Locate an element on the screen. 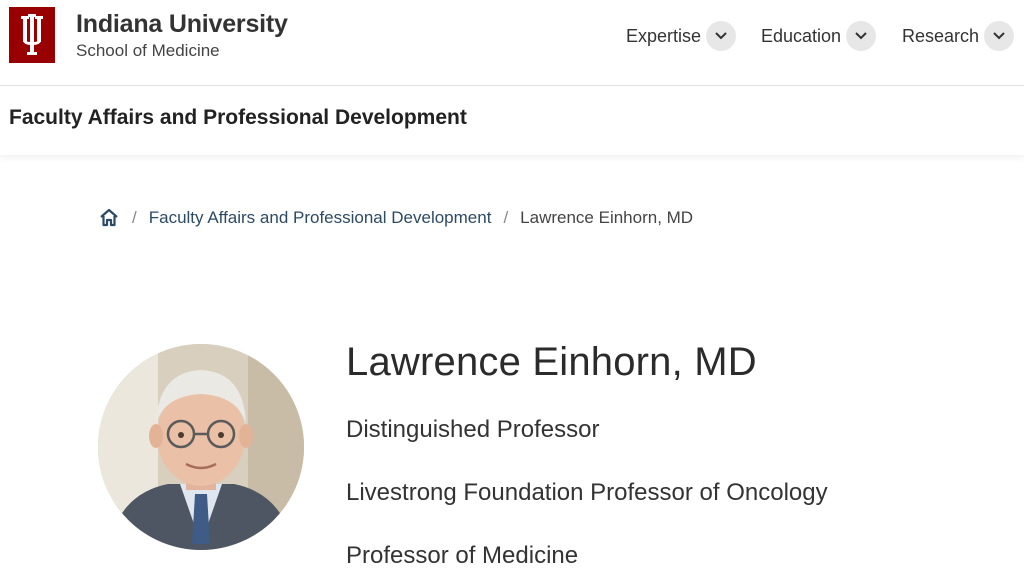 The image size is (1024, 580). iu-logo is located at coordinates (32, 35).